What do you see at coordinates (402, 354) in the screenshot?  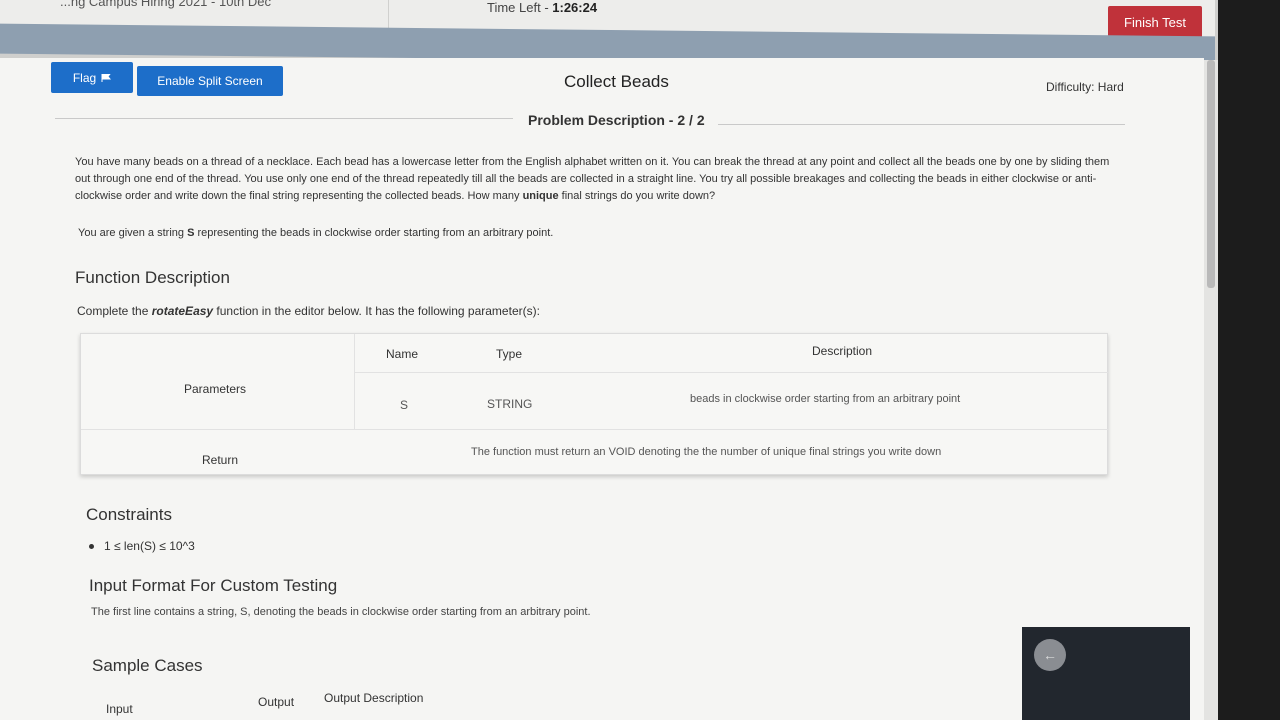 I see `col-name-header: Name` at bounding box center [402, 354].